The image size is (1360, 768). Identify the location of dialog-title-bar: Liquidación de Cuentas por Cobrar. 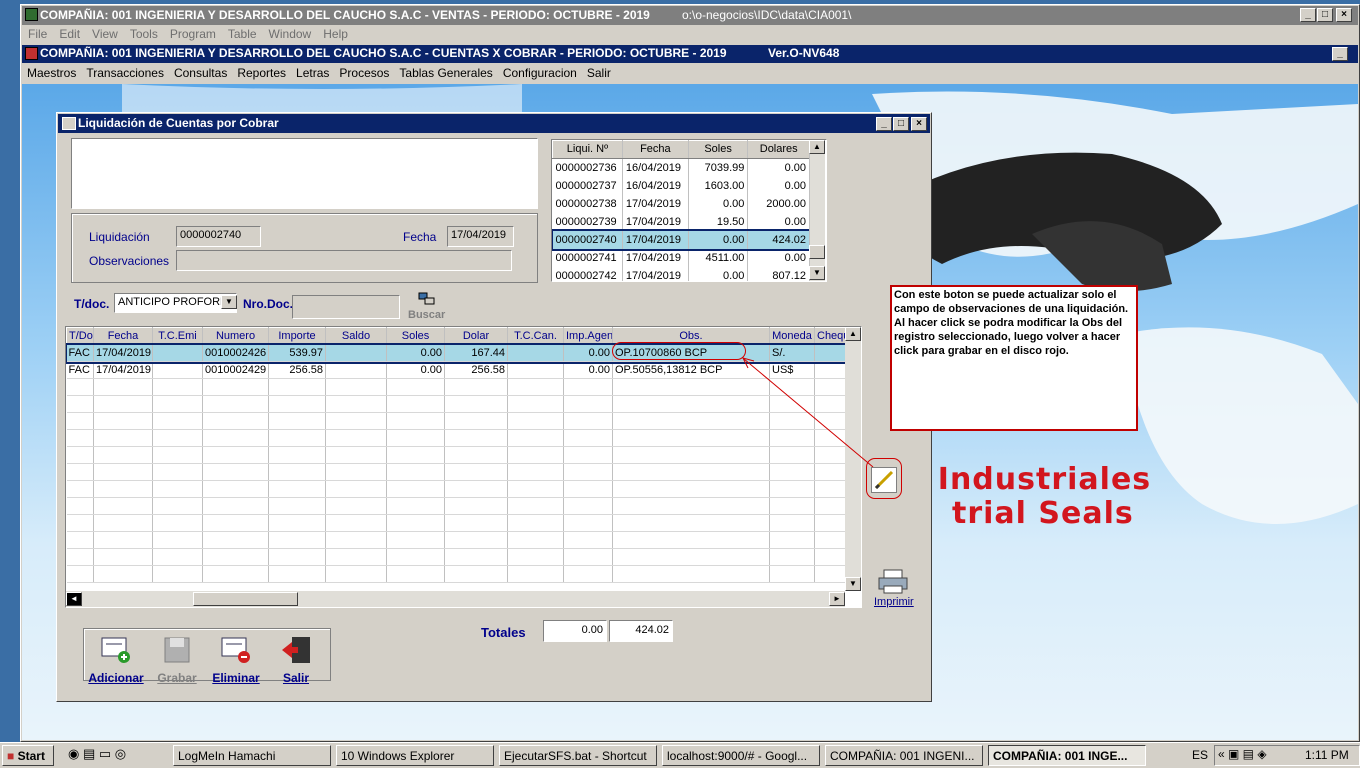
(494, 123).